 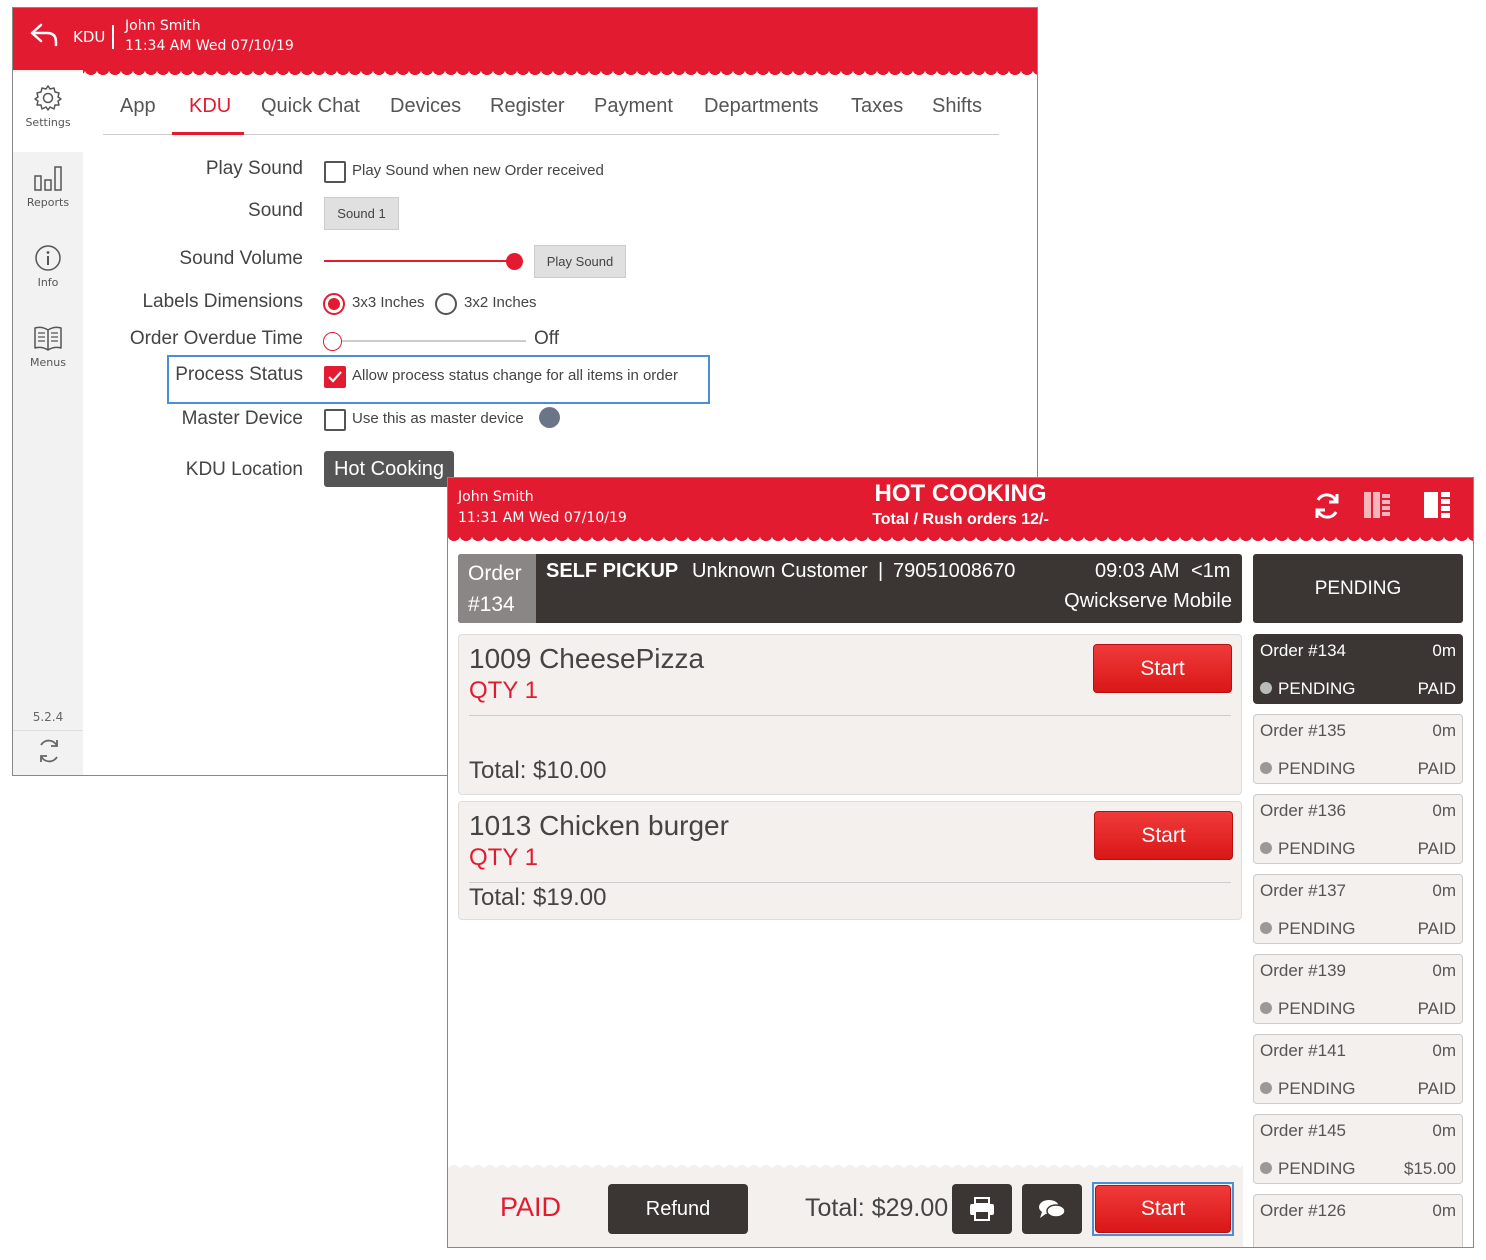 What do you see at coordinates (1358, 989) in the screenshot?
I see `order-list-item: Order #139 0m PENDING PAID` at bounding box center [1358, 989].